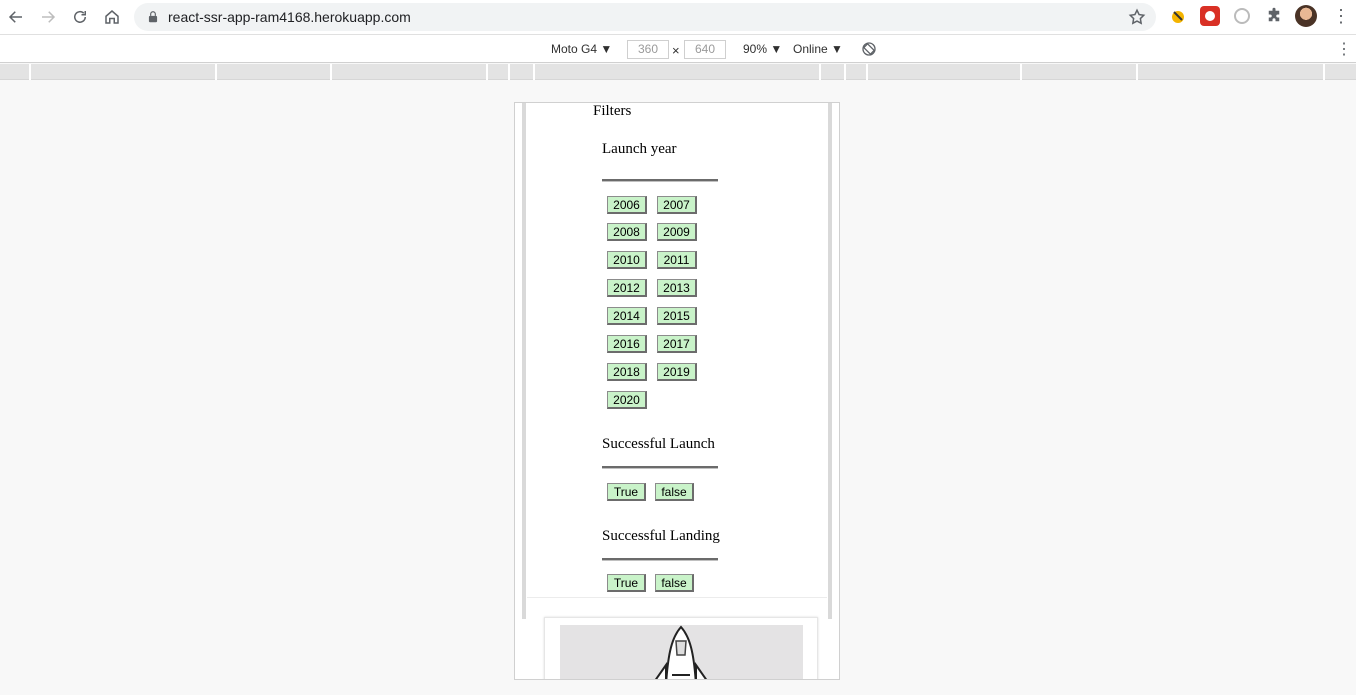 Image resolution: width=1356 pixels, height=695 pixels. I want to click on landing-false-button: false, so click(674, 583).